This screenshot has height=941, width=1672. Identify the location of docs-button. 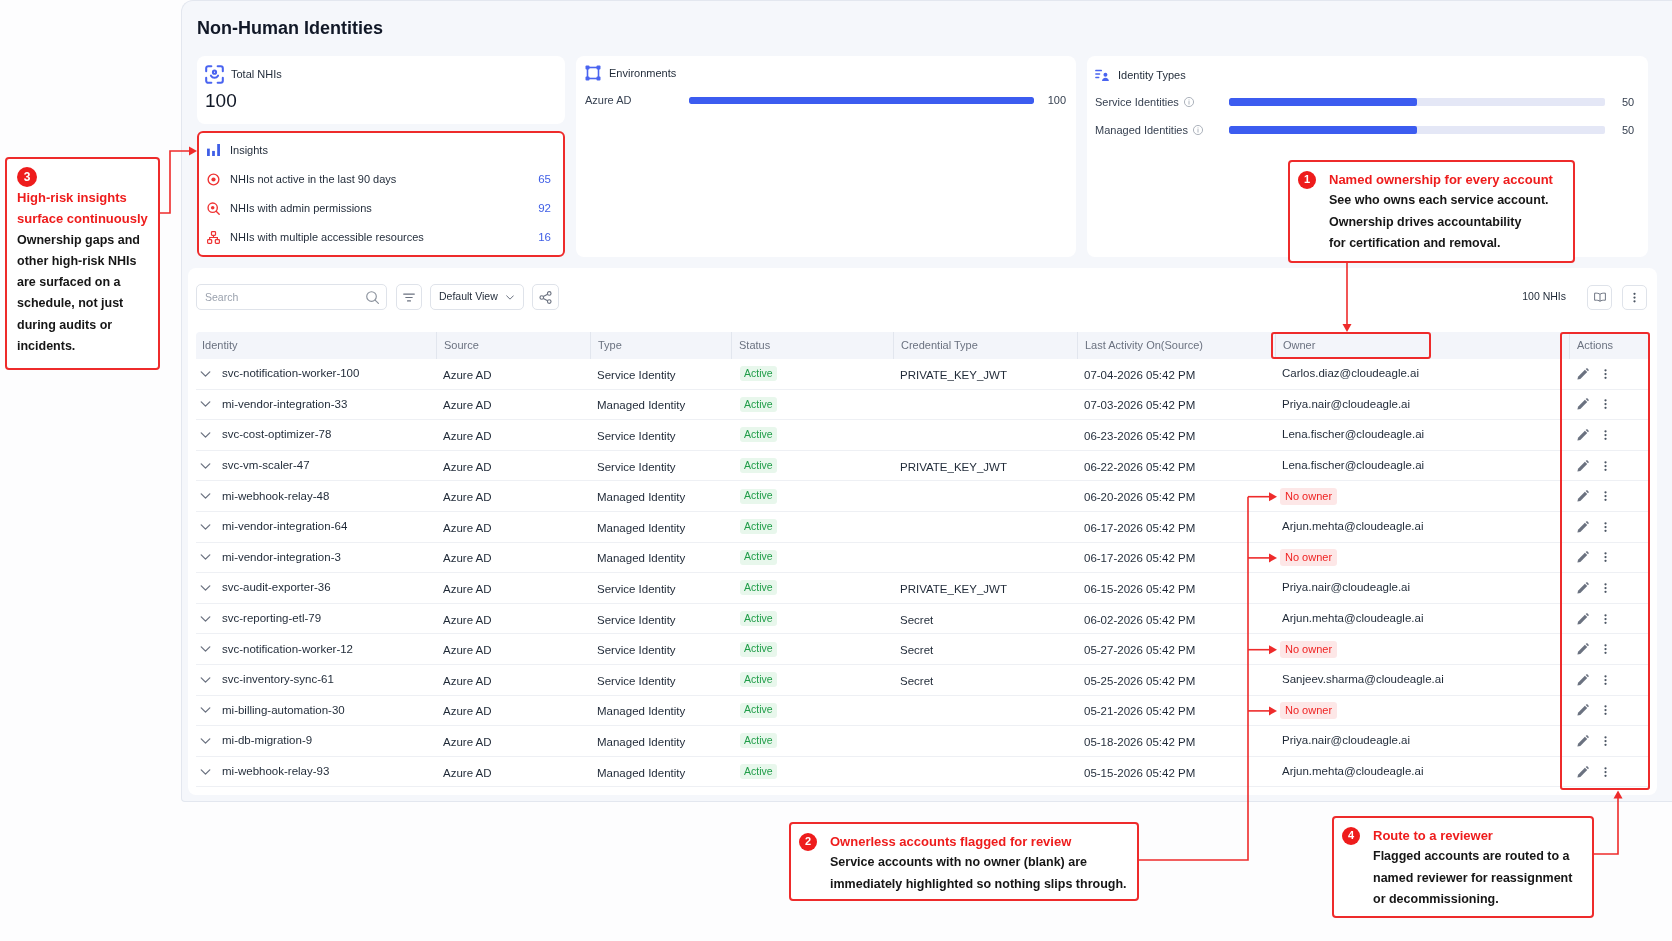
(1599, 297).